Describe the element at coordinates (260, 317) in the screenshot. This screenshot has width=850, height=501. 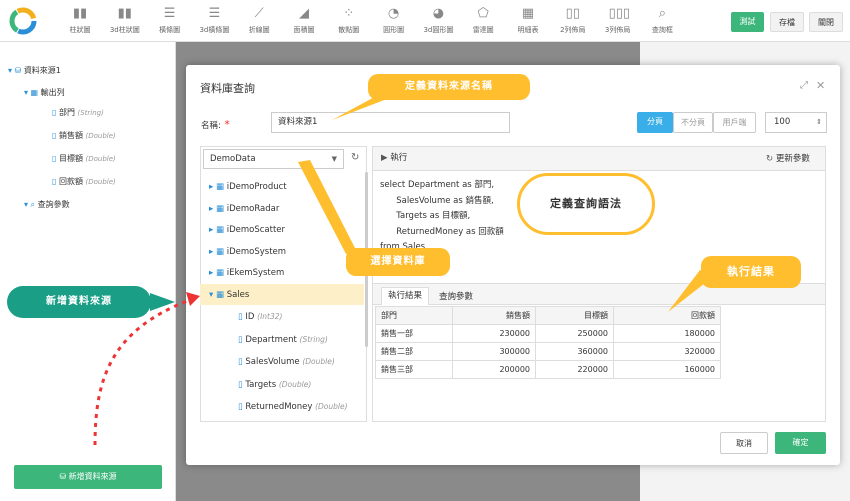
I see `db-column-item: ▯ ID (Int32)` at that location.